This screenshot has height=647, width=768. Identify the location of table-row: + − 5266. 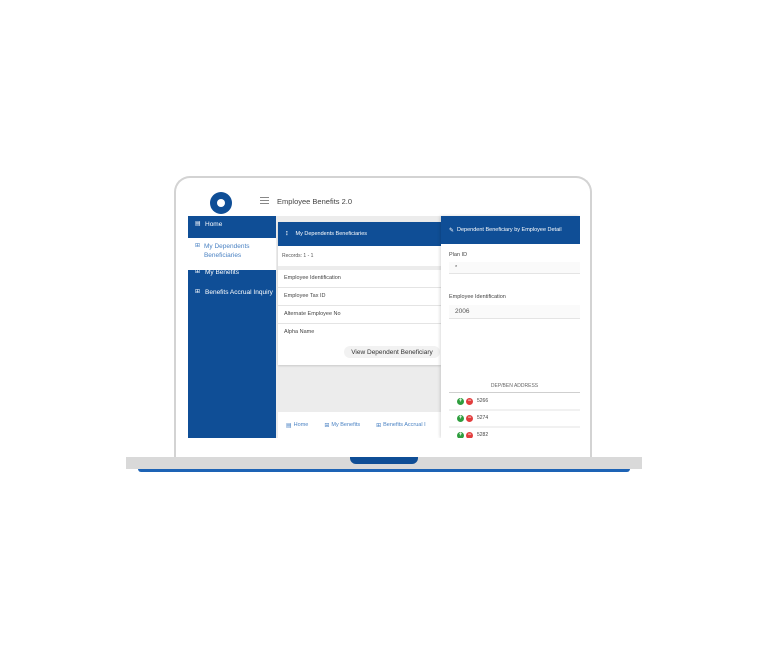
(514, 402).